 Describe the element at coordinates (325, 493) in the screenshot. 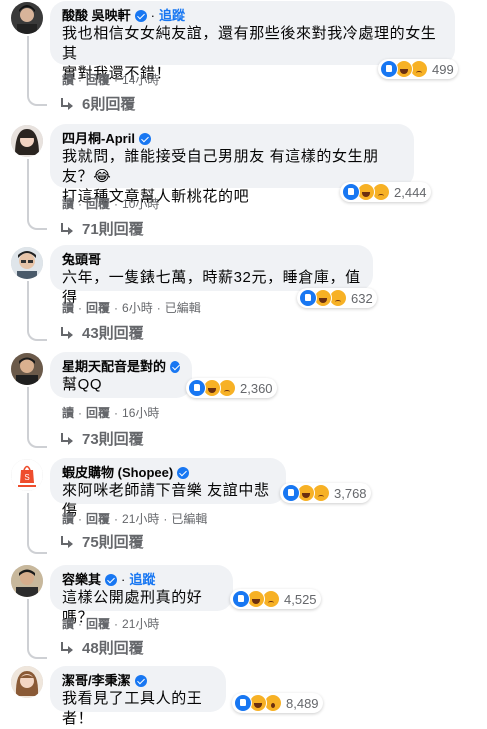

I see `reaction-summary: 3,768` at that location.